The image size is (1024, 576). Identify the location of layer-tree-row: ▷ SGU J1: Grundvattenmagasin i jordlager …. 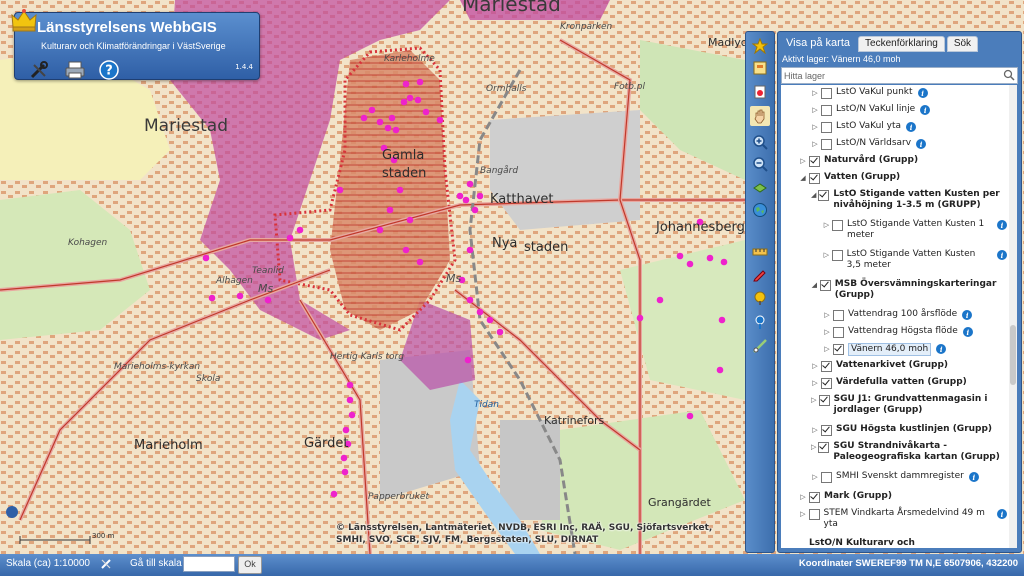
(909, 404).